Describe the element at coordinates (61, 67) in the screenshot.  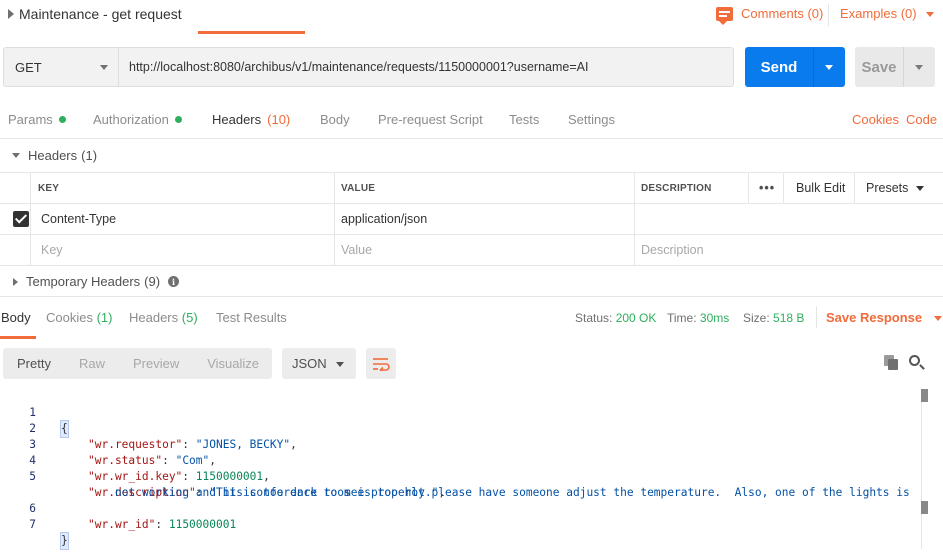
I see `method-select: GET` at that location.